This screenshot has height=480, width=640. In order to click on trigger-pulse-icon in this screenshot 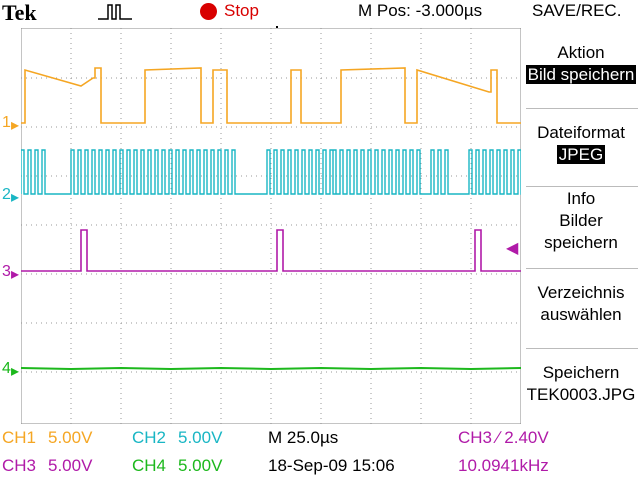, I will do `click(115, 12)`.